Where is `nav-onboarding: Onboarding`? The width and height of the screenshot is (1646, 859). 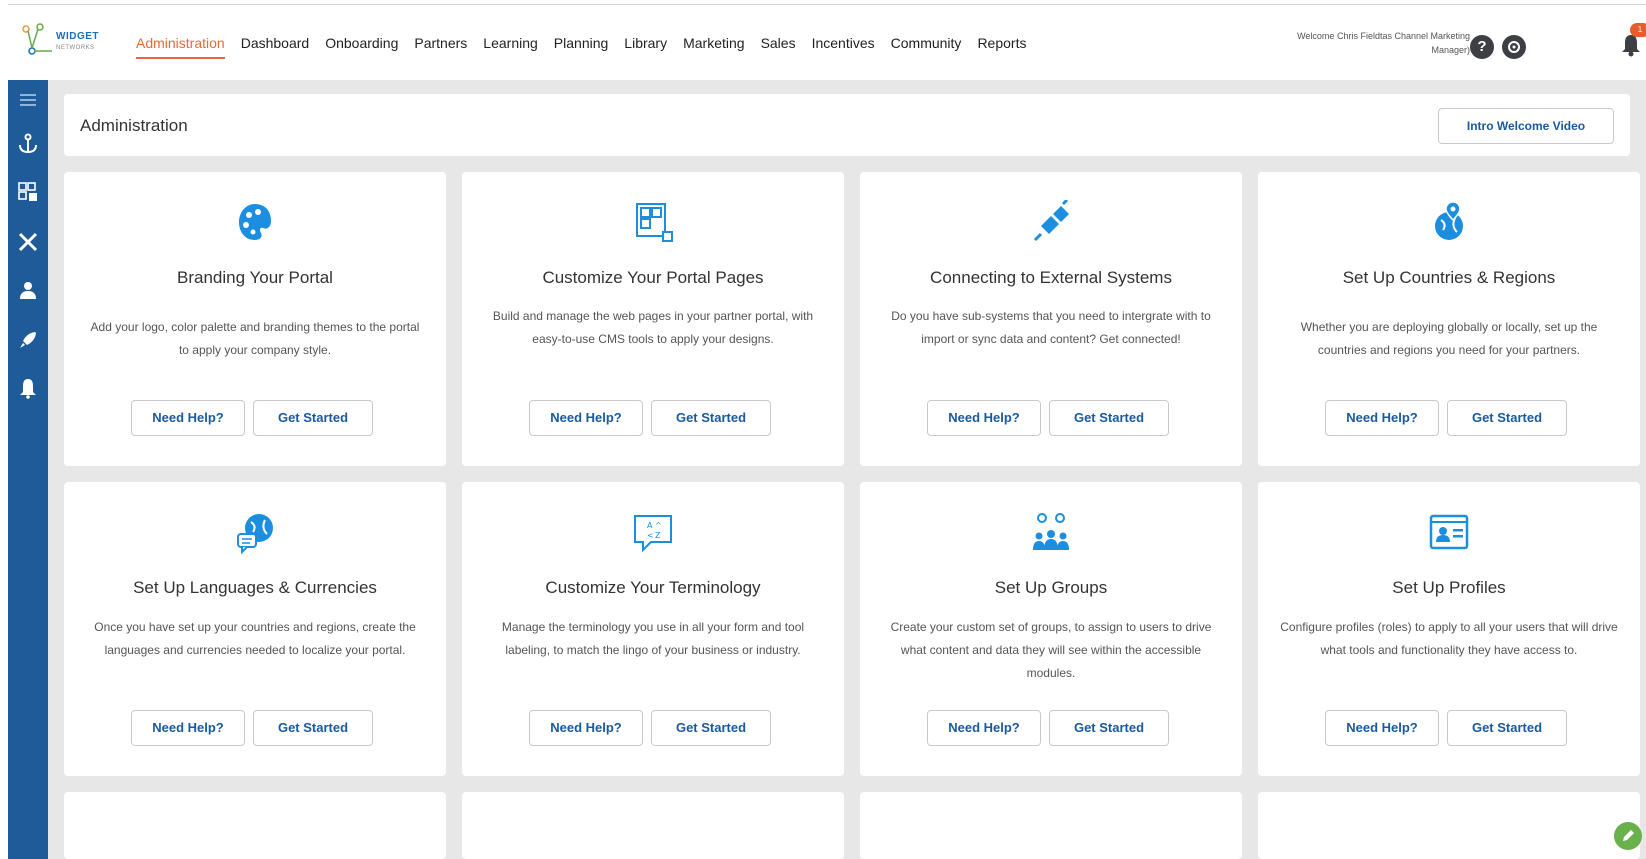 nav-onboarding: Onboarding is located at coordinates (361, 46).